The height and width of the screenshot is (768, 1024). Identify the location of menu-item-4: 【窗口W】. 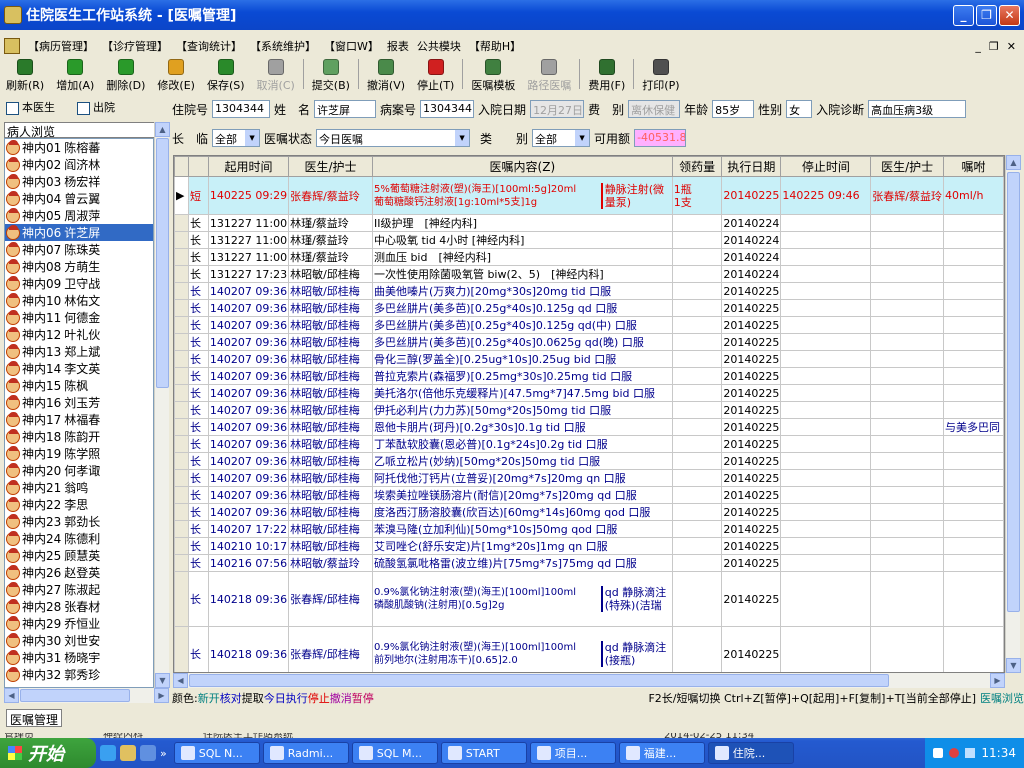
(351, 46).